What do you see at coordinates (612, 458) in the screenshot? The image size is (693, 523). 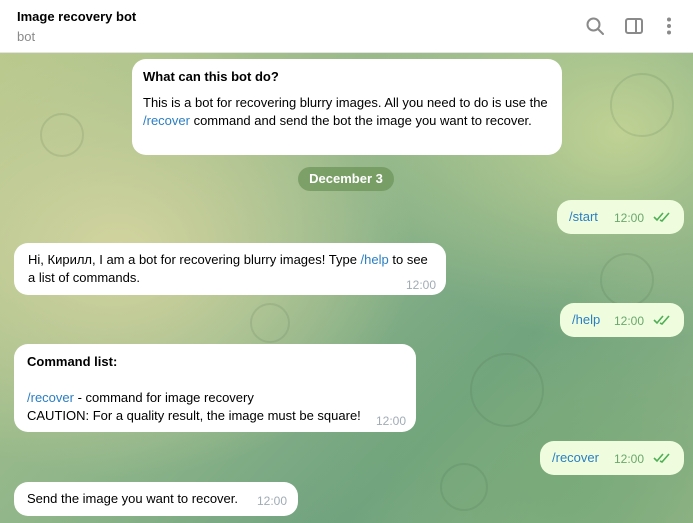 I see `outgoing-message: /recover 12:00` at bounding box center [612, 458].